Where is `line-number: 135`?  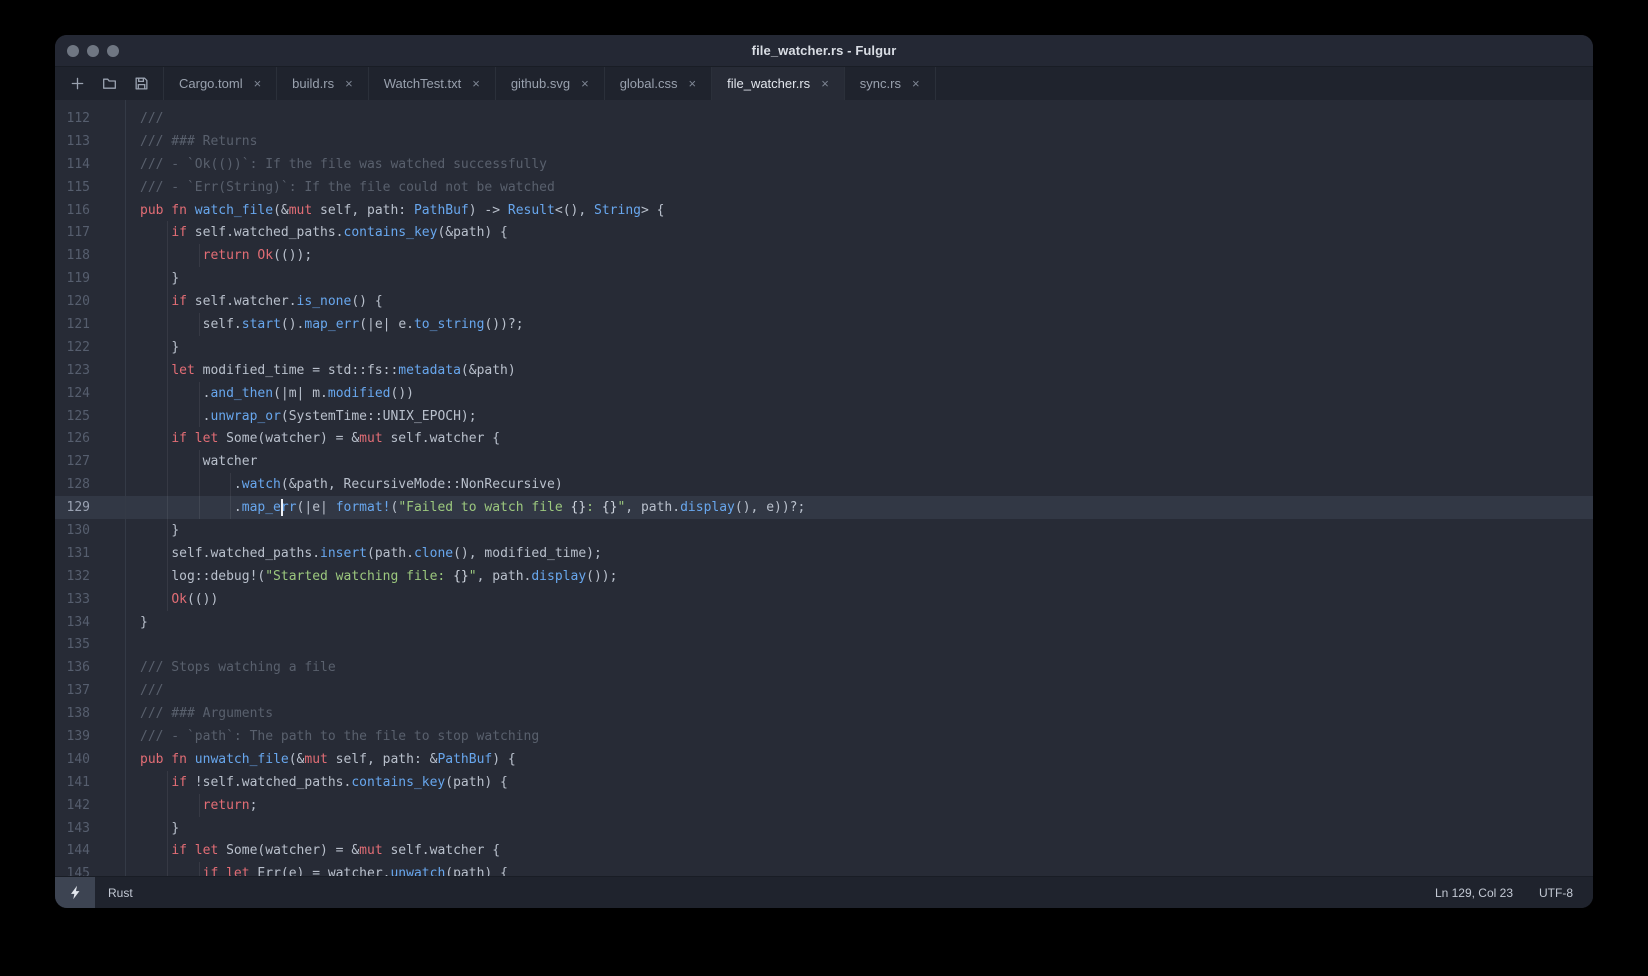
line-number: 135 is located at coordinates (78, 645).